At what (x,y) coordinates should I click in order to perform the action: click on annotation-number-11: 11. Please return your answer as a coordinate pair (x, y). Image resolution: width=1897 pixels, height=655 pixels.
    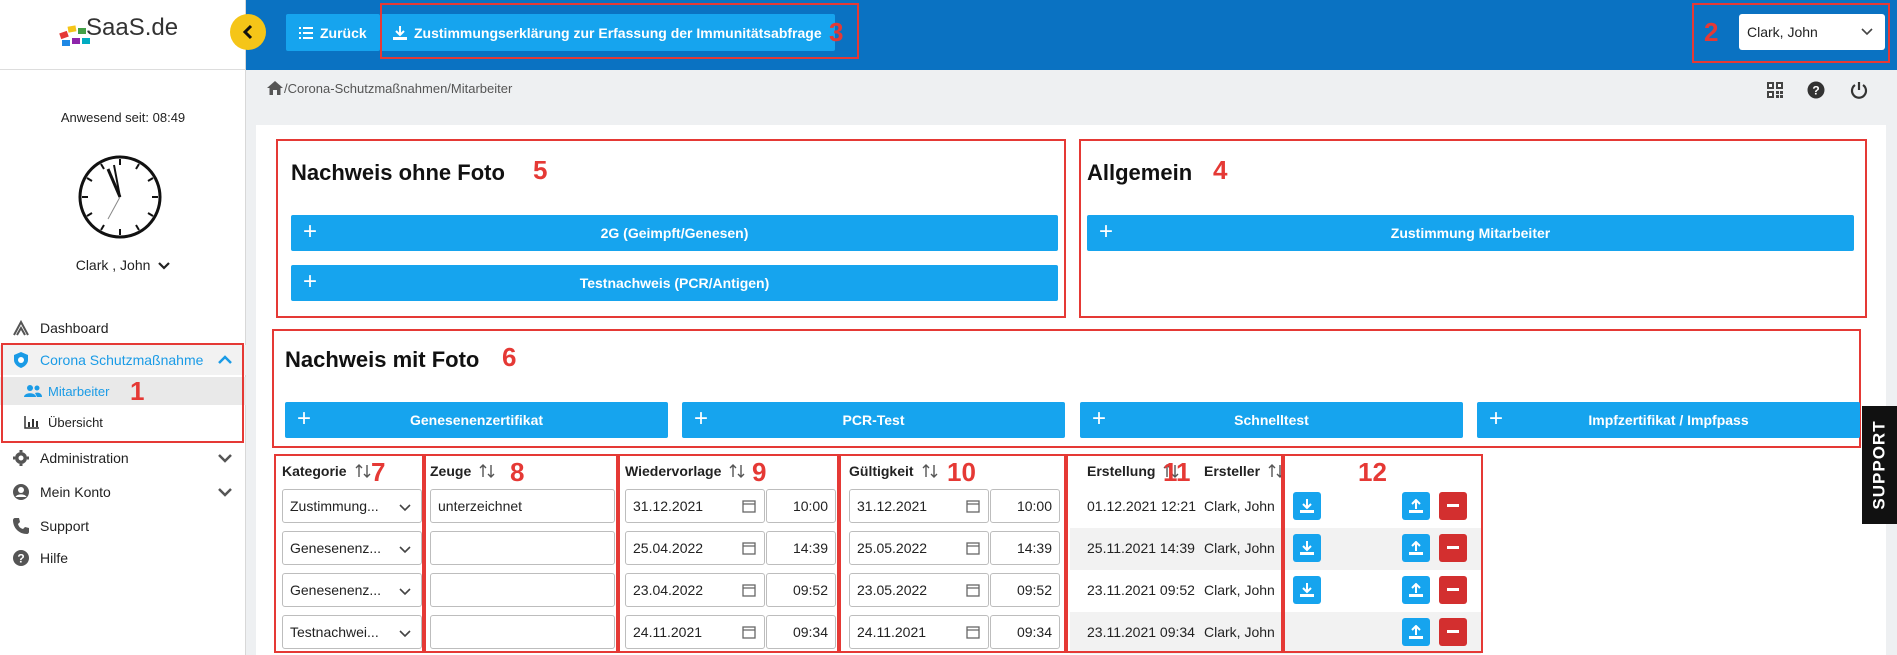
    Looking at the image, I should click on (1177, 472).